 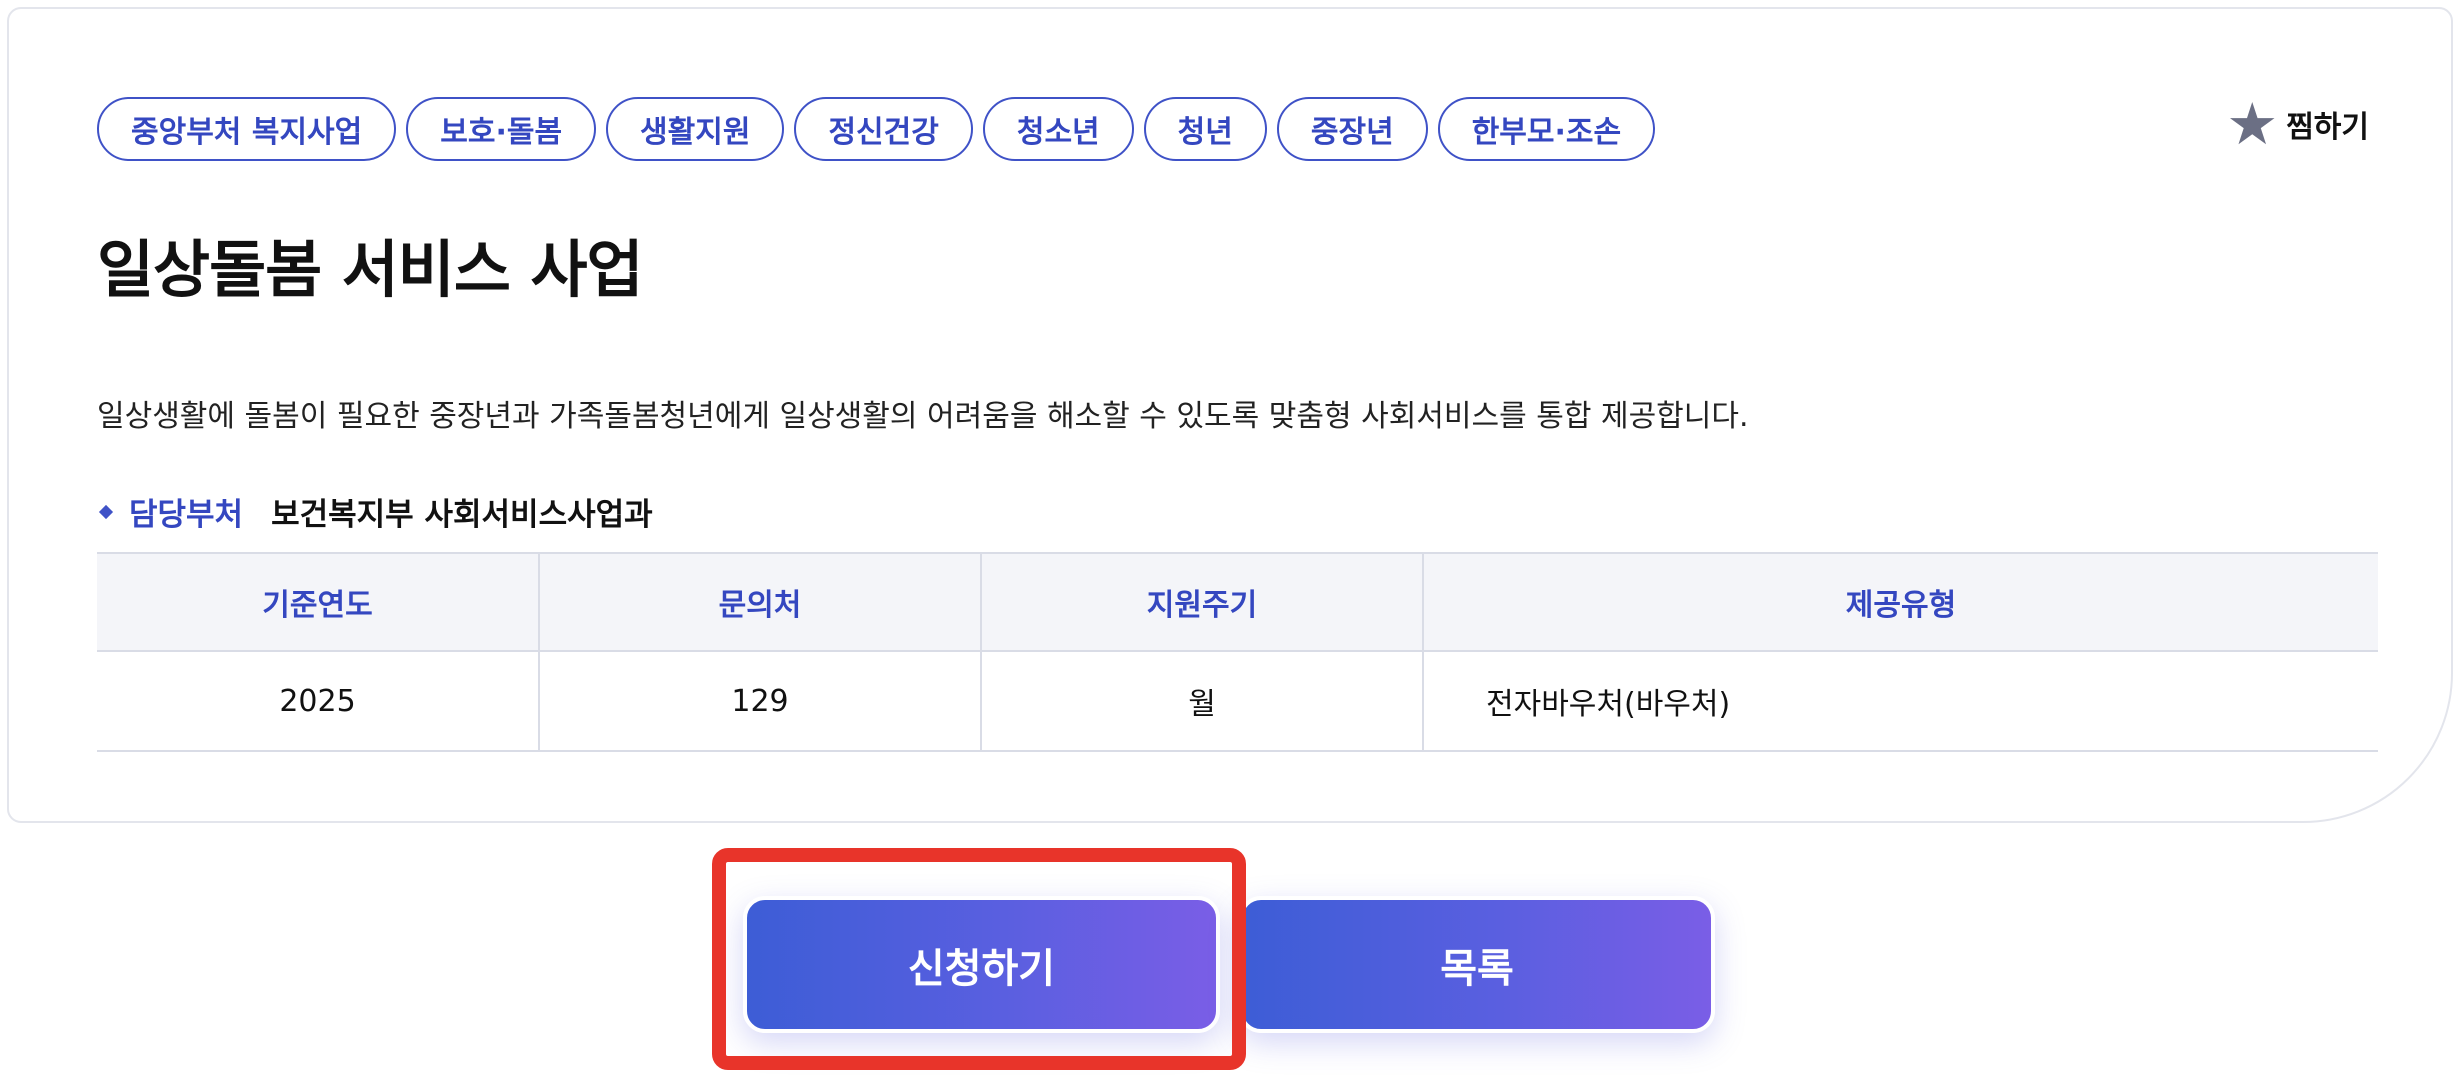 What do you see at coordinates (1205, 129) in the screenshot?
I see `tag-youth: 청년` at bounding box center [1205, 129].